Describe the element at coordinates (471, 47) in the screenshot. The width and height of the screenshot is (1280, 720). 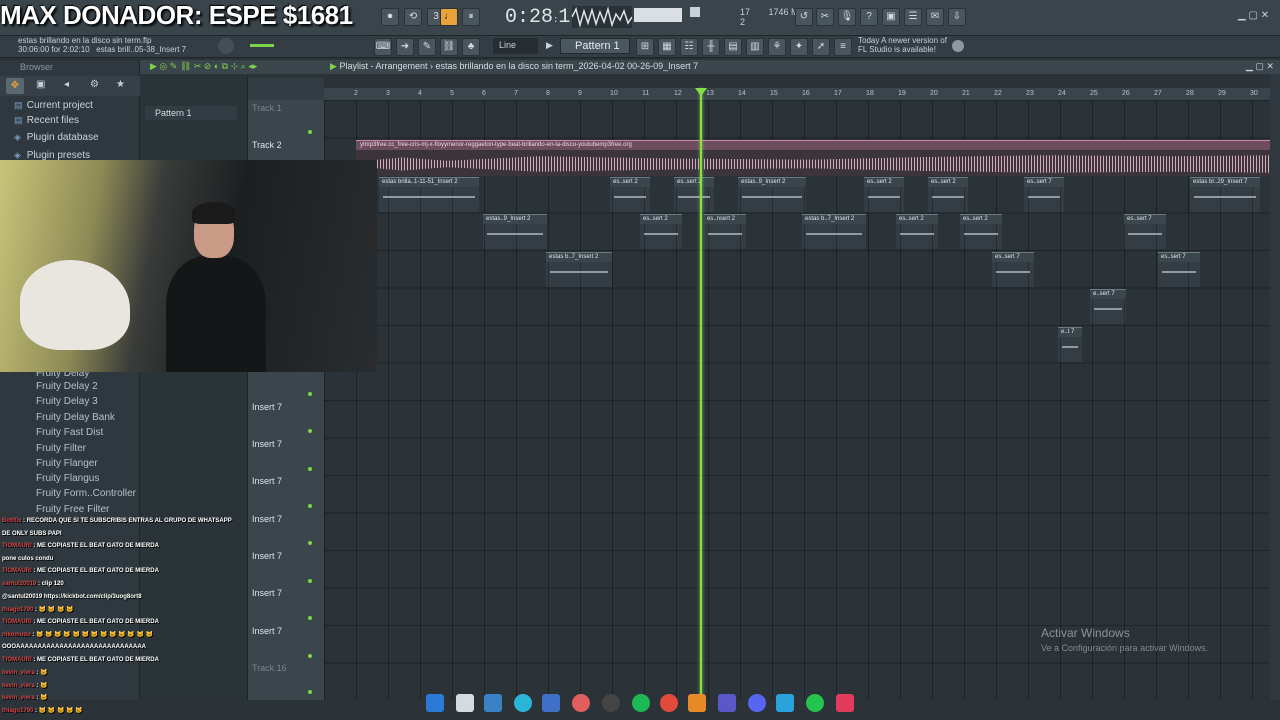
I see `stamp-icon: ♣` at that location.